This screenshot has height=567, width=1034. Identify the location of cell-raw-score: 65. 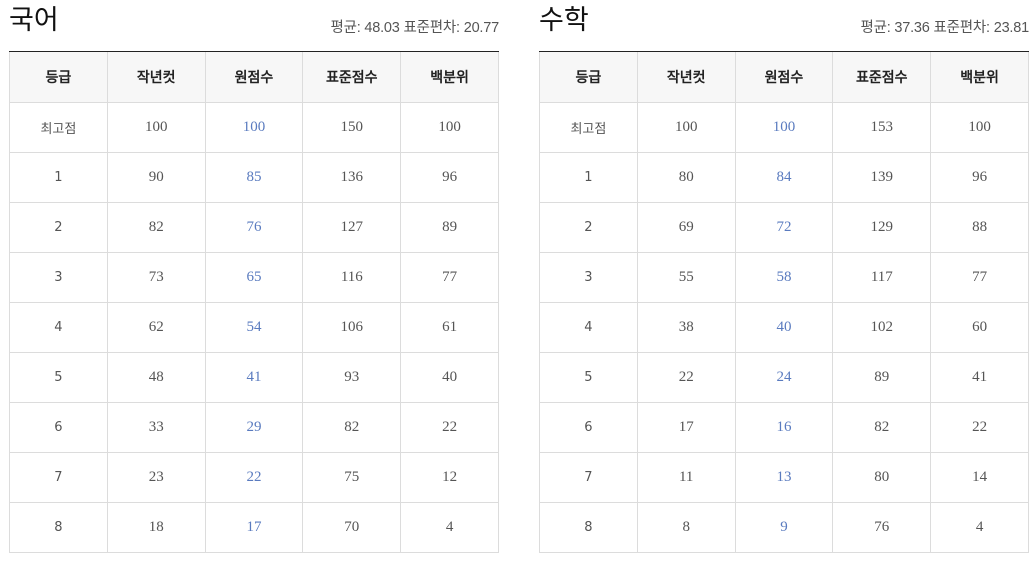
(254, 277).